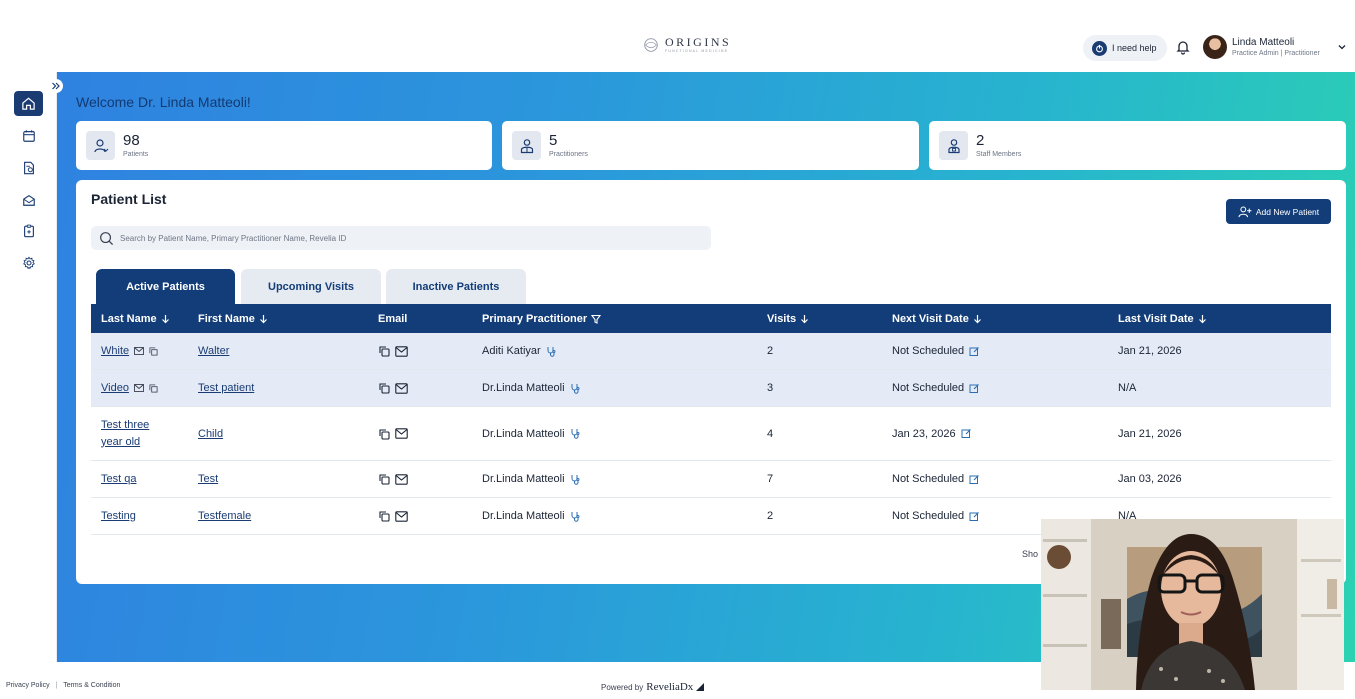  Describe the element at coordinates (770, 479) in the screenshot. I see `visits-count: 7` at that location.